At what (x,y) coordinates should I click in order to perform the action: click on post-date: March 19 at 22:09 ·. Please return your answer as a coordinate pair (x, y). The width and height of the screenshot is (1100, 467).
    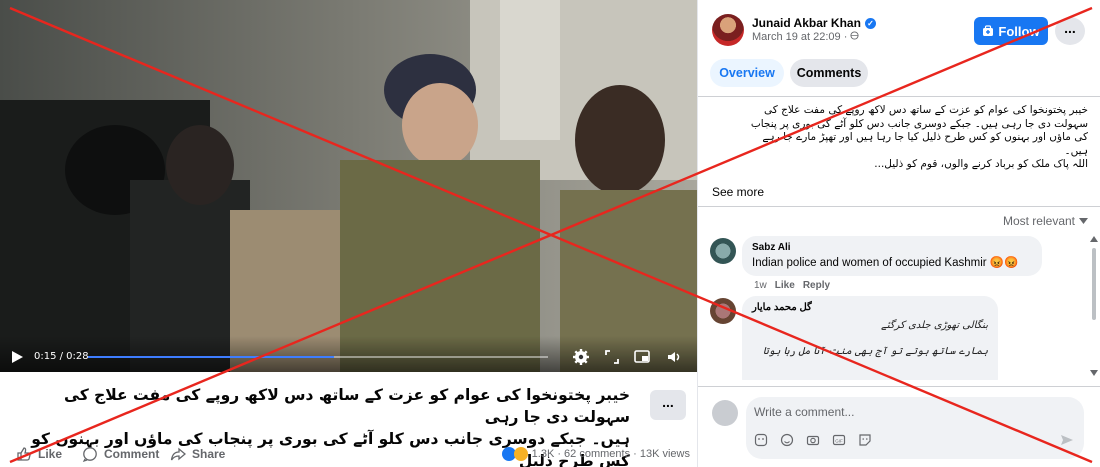
    Looking at the image, I should click on (806, 37).